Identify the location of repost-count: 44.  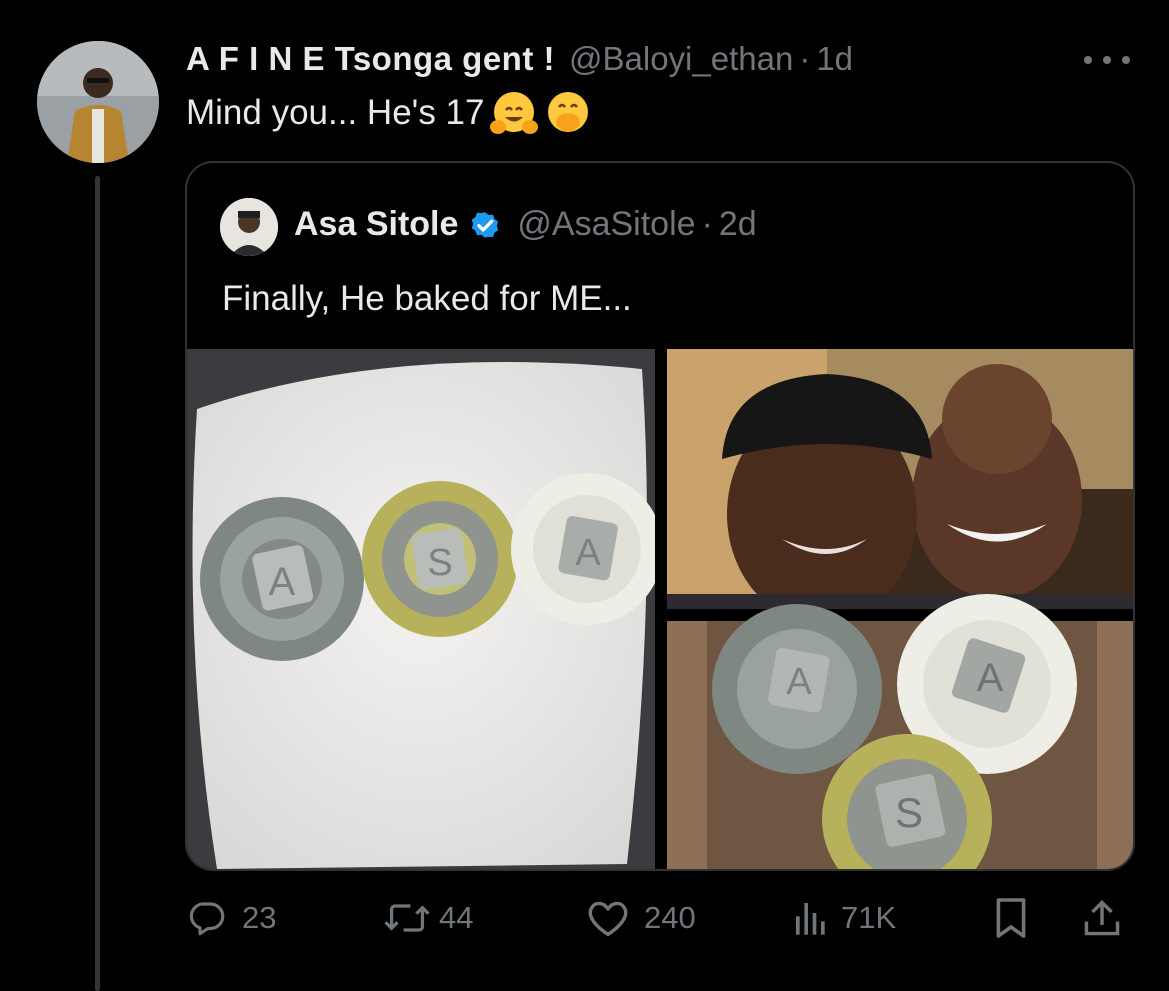
(456, 917).